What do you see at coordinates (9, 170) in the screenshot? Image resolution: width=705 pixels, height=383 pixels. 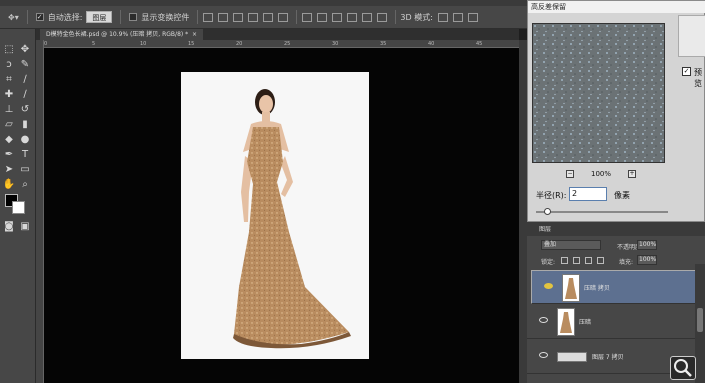 I see `path-select-icon: ➤` at bounding box center [9, 170].